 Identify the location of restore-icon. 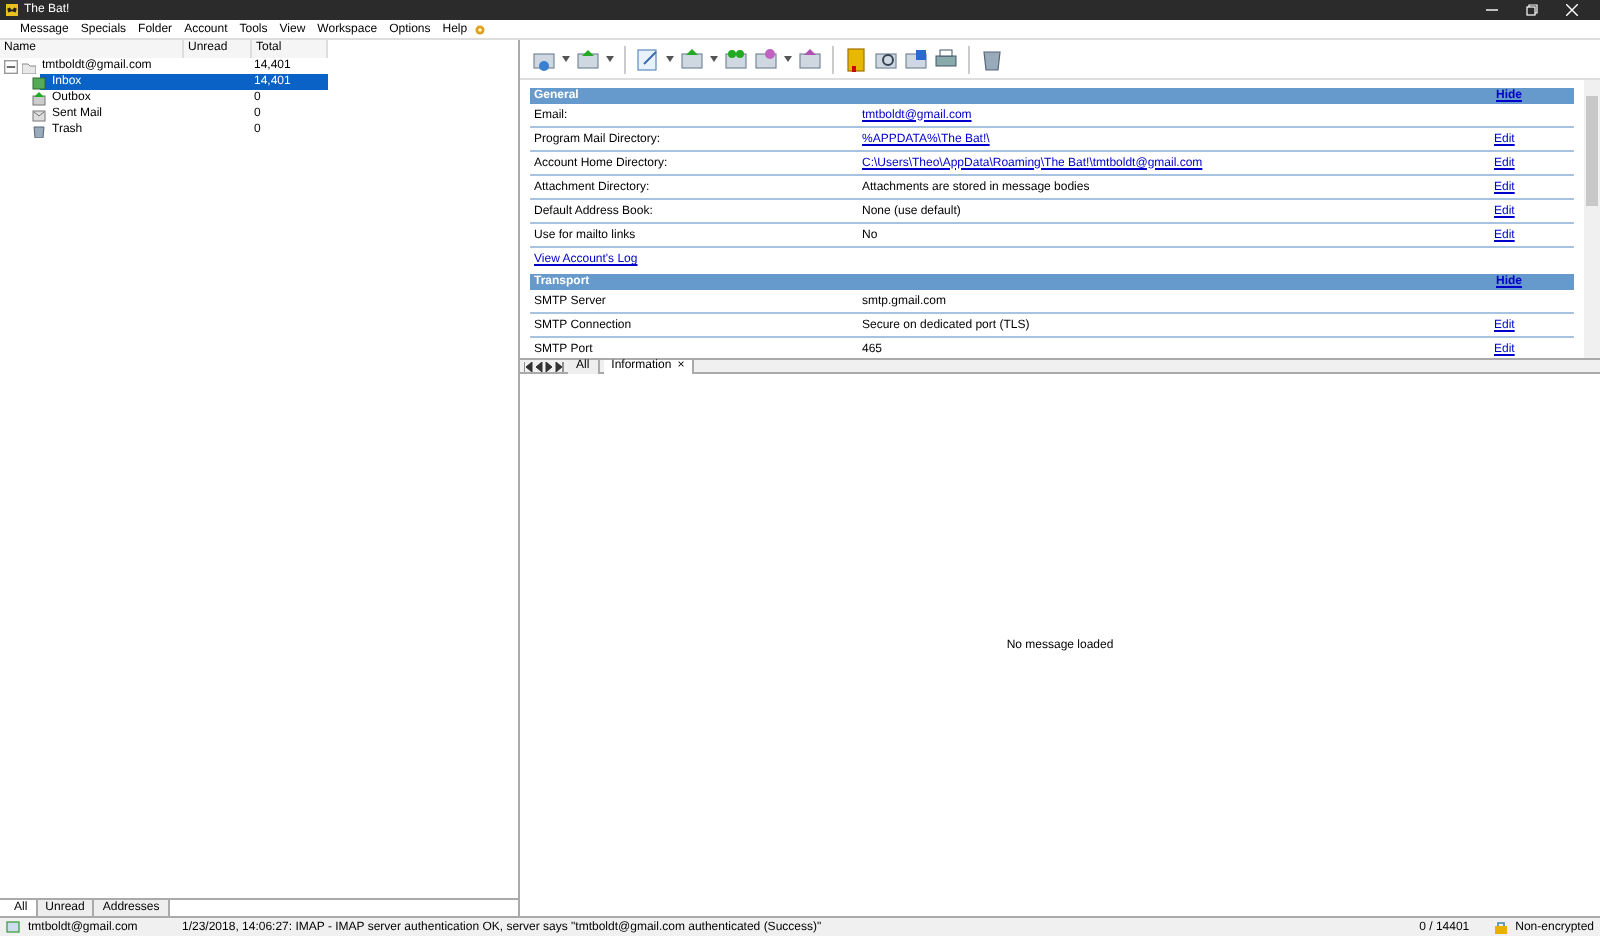
(1532, 10).